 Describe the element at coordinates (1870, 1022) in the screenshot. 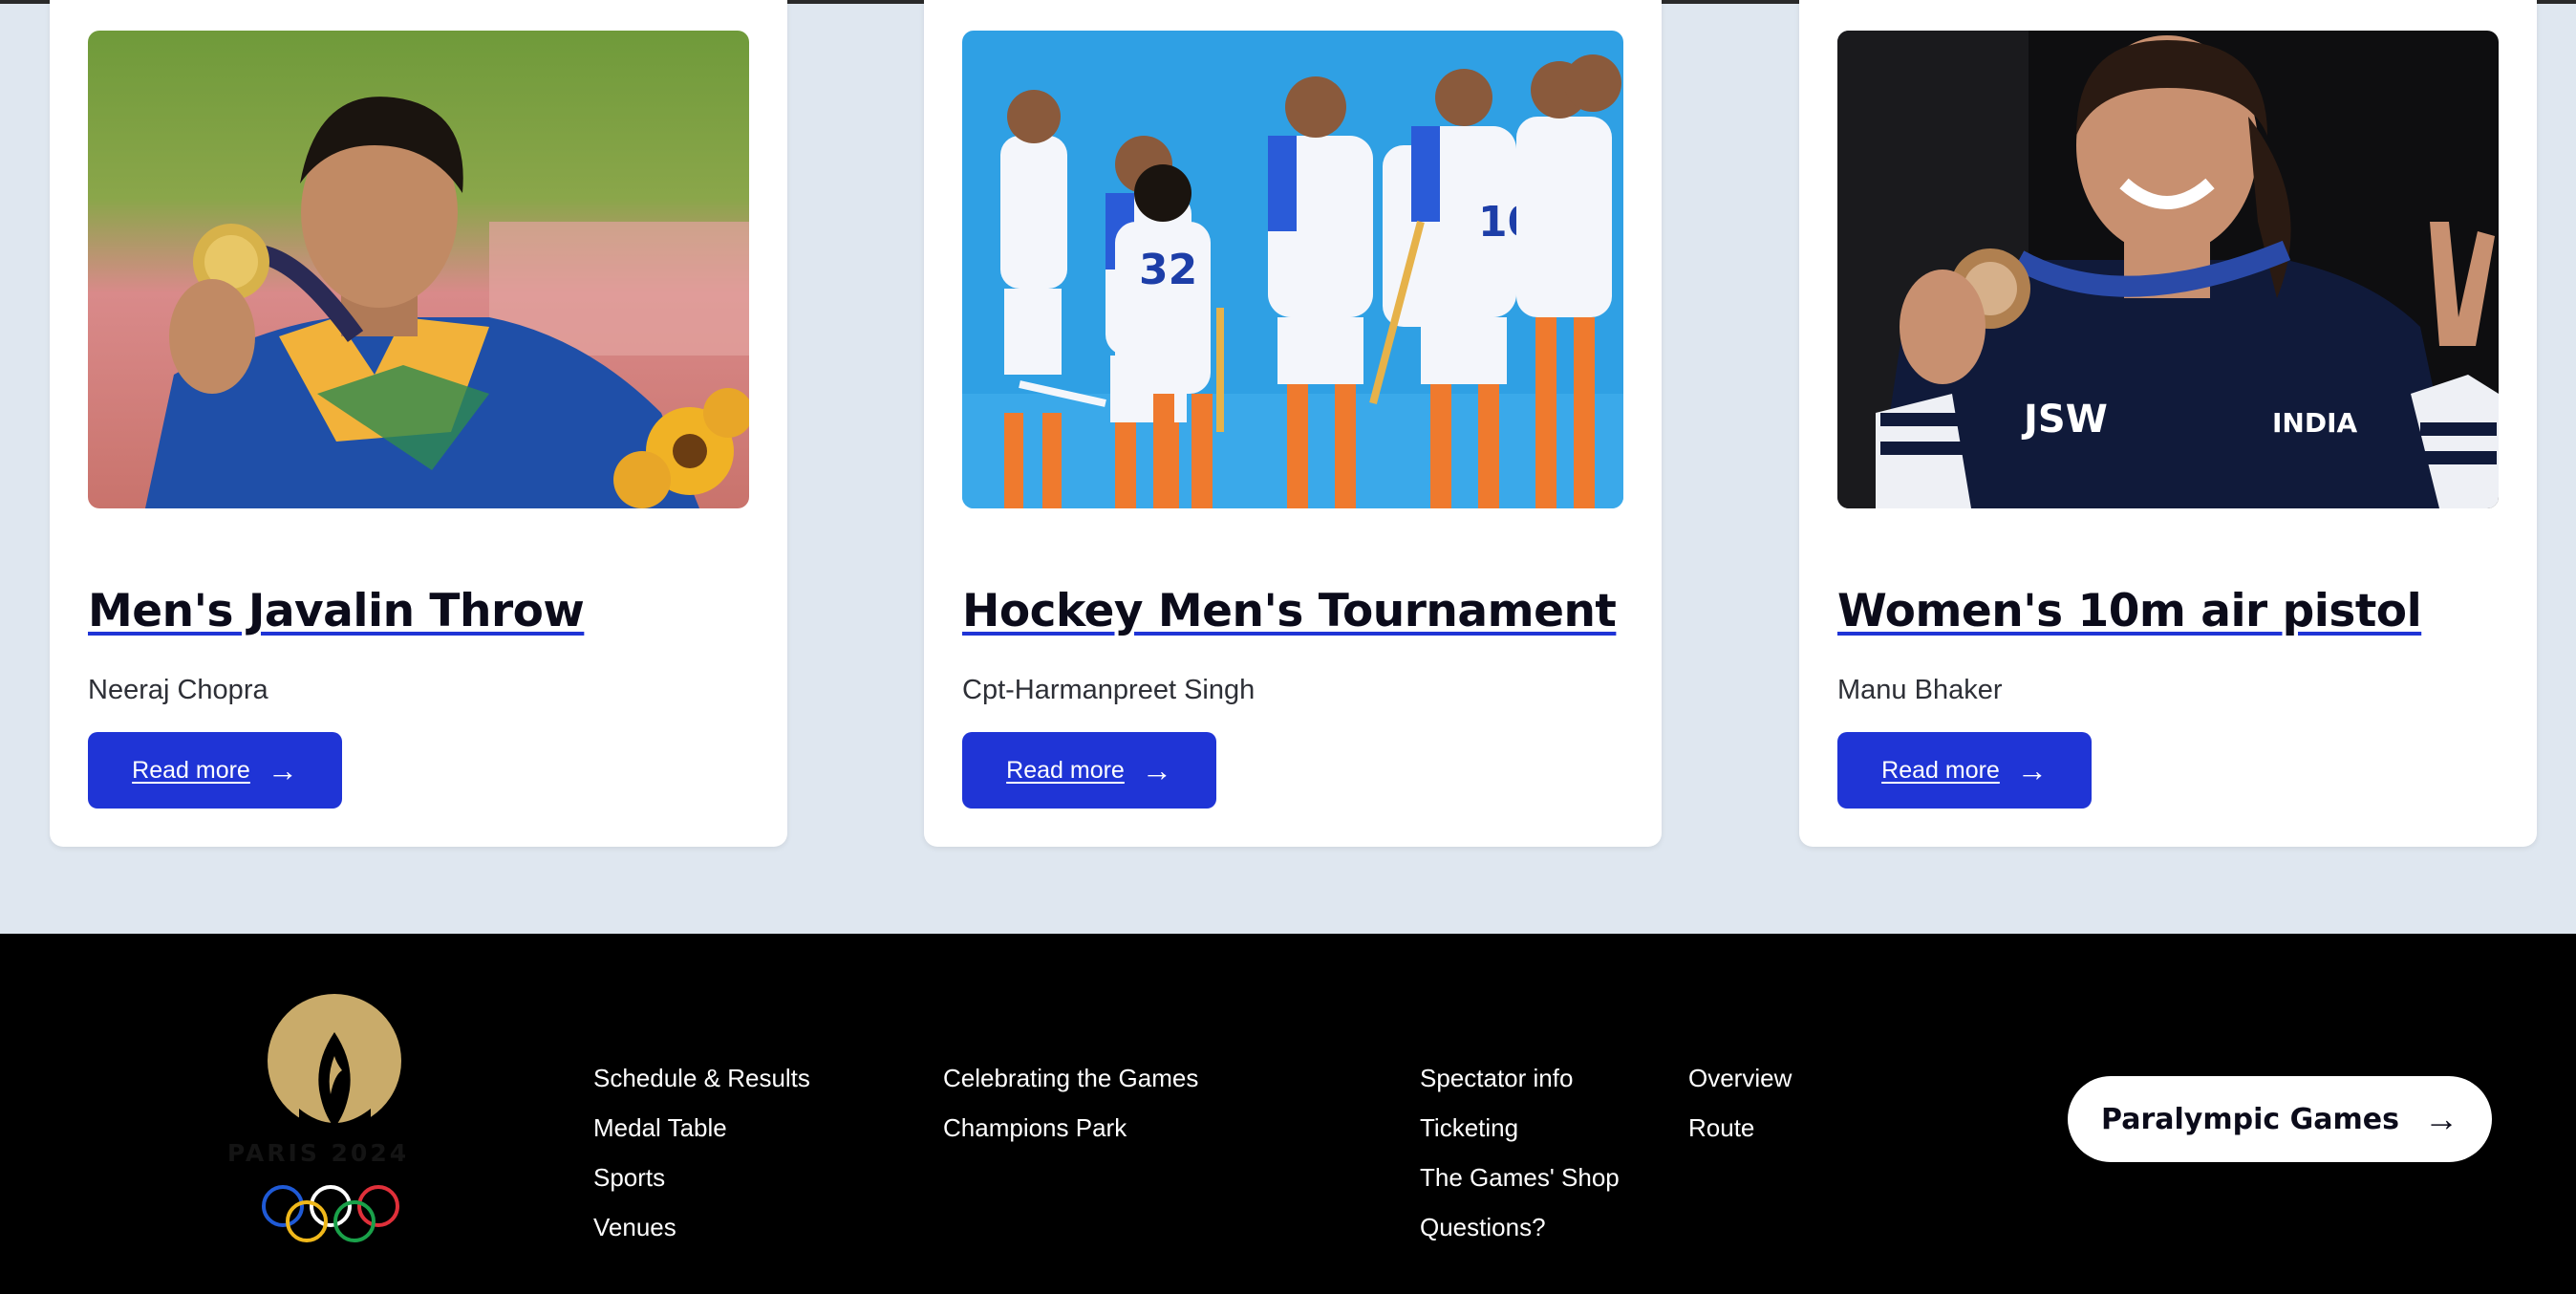

I see `footer-heading: Olympic Torch Relay` at that location.